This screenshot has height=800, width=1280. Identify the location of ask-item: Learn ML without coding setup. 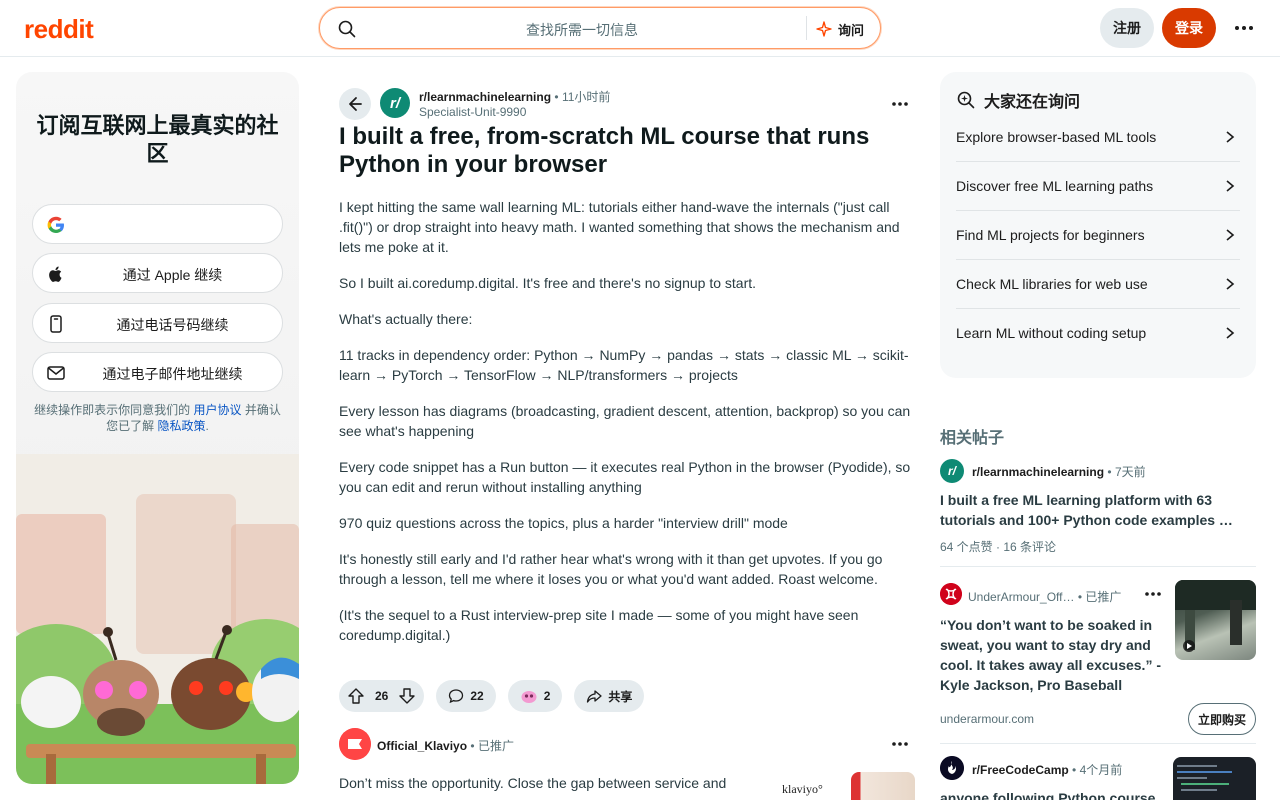
(1098, 333).